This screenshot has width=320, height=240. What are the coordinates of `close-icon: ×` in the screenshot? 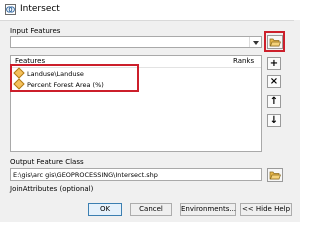 It's located at (274, 81).